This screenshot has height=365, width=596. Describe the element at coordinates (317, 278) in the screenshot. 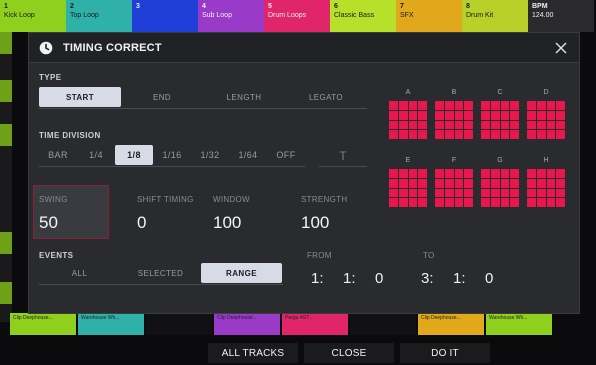

I see `range-from-bar: 1:` at that location.